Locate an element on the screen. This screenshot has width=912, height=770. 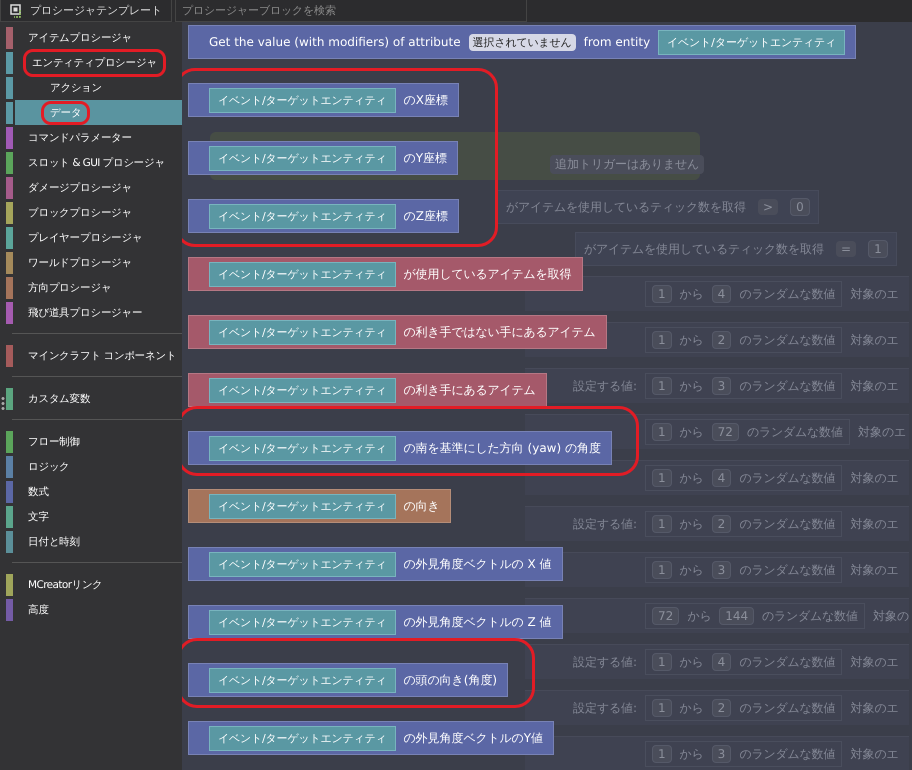
category-item: アクション is located at coordinates (94, 87).